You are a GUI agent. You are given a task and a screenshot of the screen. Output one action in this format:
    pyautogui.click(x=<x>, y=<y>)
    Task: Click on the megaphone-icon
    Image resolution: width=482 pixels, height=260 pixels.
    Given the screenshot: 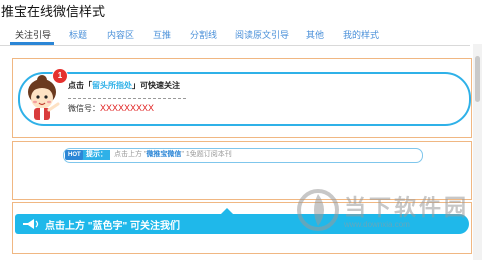 What is the action you would take?
    pyautogui.click(x=31, y=224)
    